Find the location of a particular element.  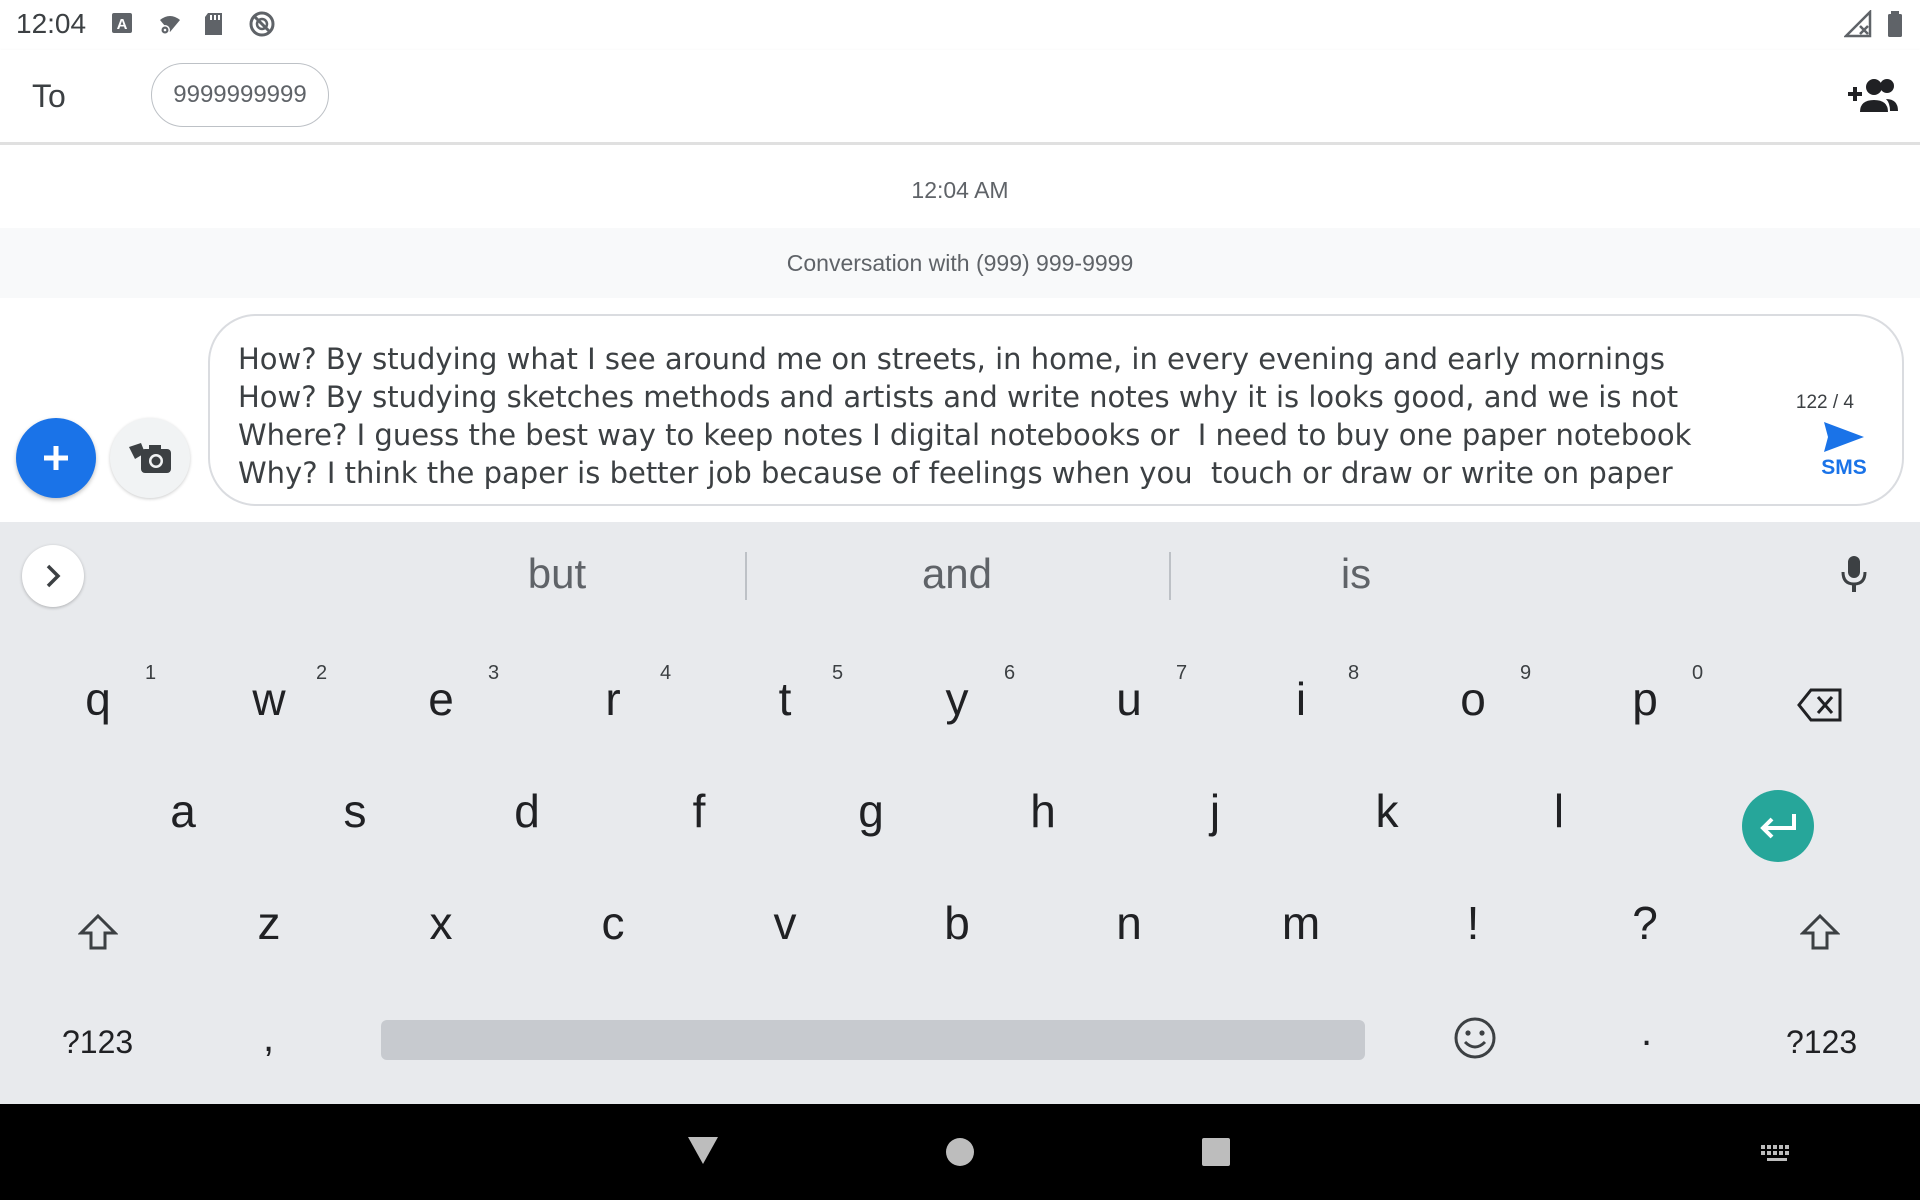

emoji-key is located at coordinates (1475, 1041).